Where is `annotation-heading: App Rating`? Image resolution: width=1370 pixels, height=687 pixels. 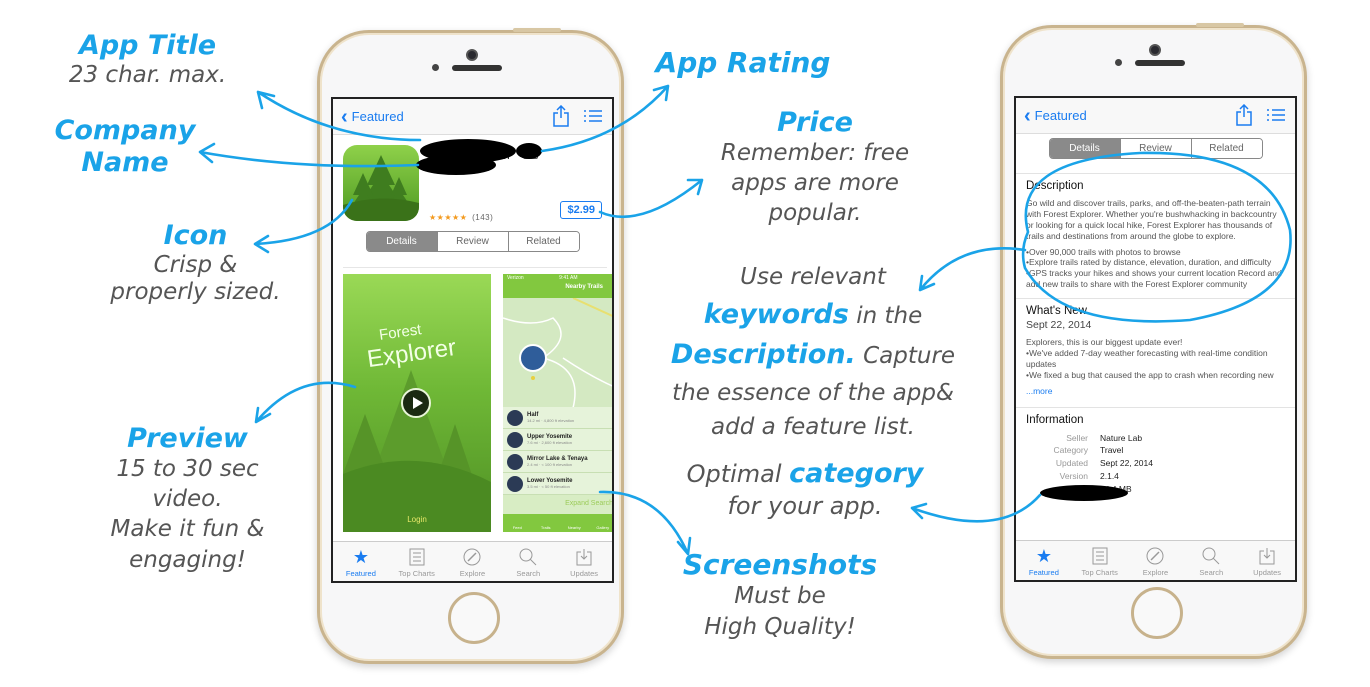 annotation-heading: App Rating is located at coordinates (743, 62).